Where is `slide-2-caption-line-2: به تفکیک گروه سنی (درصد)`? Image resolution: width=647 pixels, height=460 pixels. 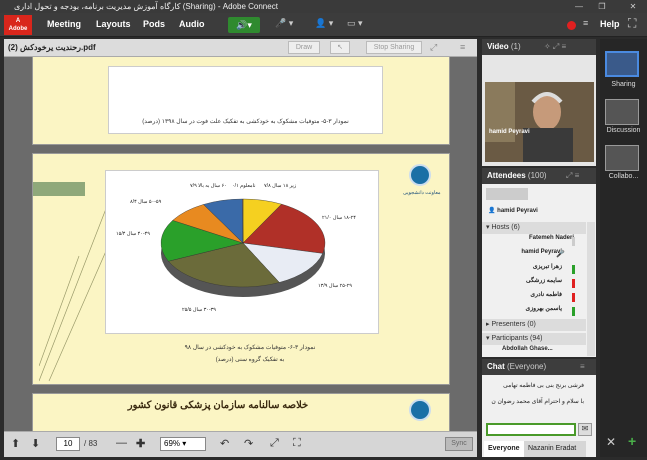
slide-2-caption-line-2: به تفکیک گروه سنی (درصد) is located at coordinates (250, 360).